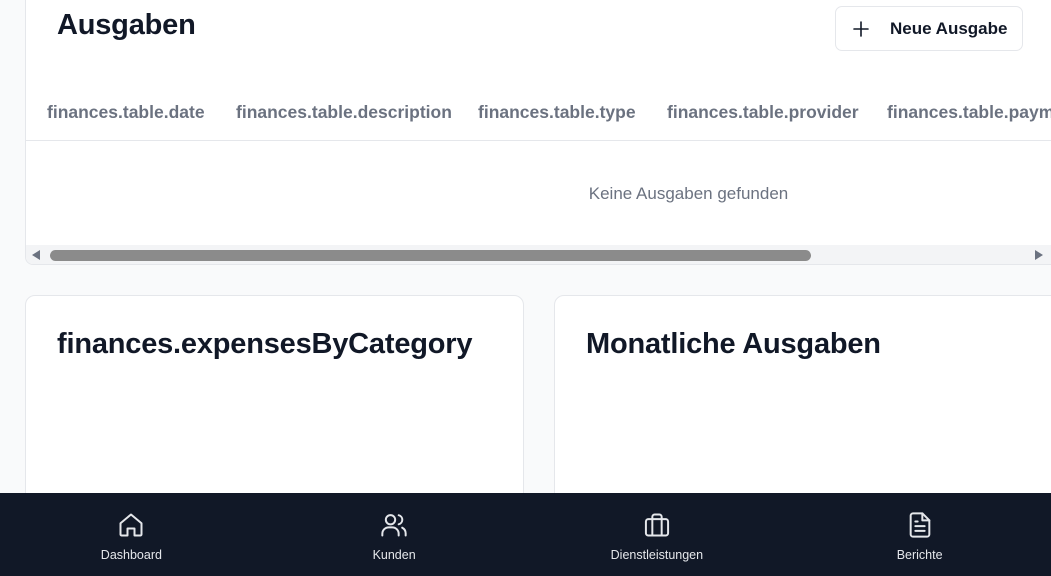 This screenshot has width=1051, height=576. What do you see at coordinates (688, 193) in the screenshot?
I see `empty-message: Keine Ausgaben gefunden` at bounding box center [688, 193].